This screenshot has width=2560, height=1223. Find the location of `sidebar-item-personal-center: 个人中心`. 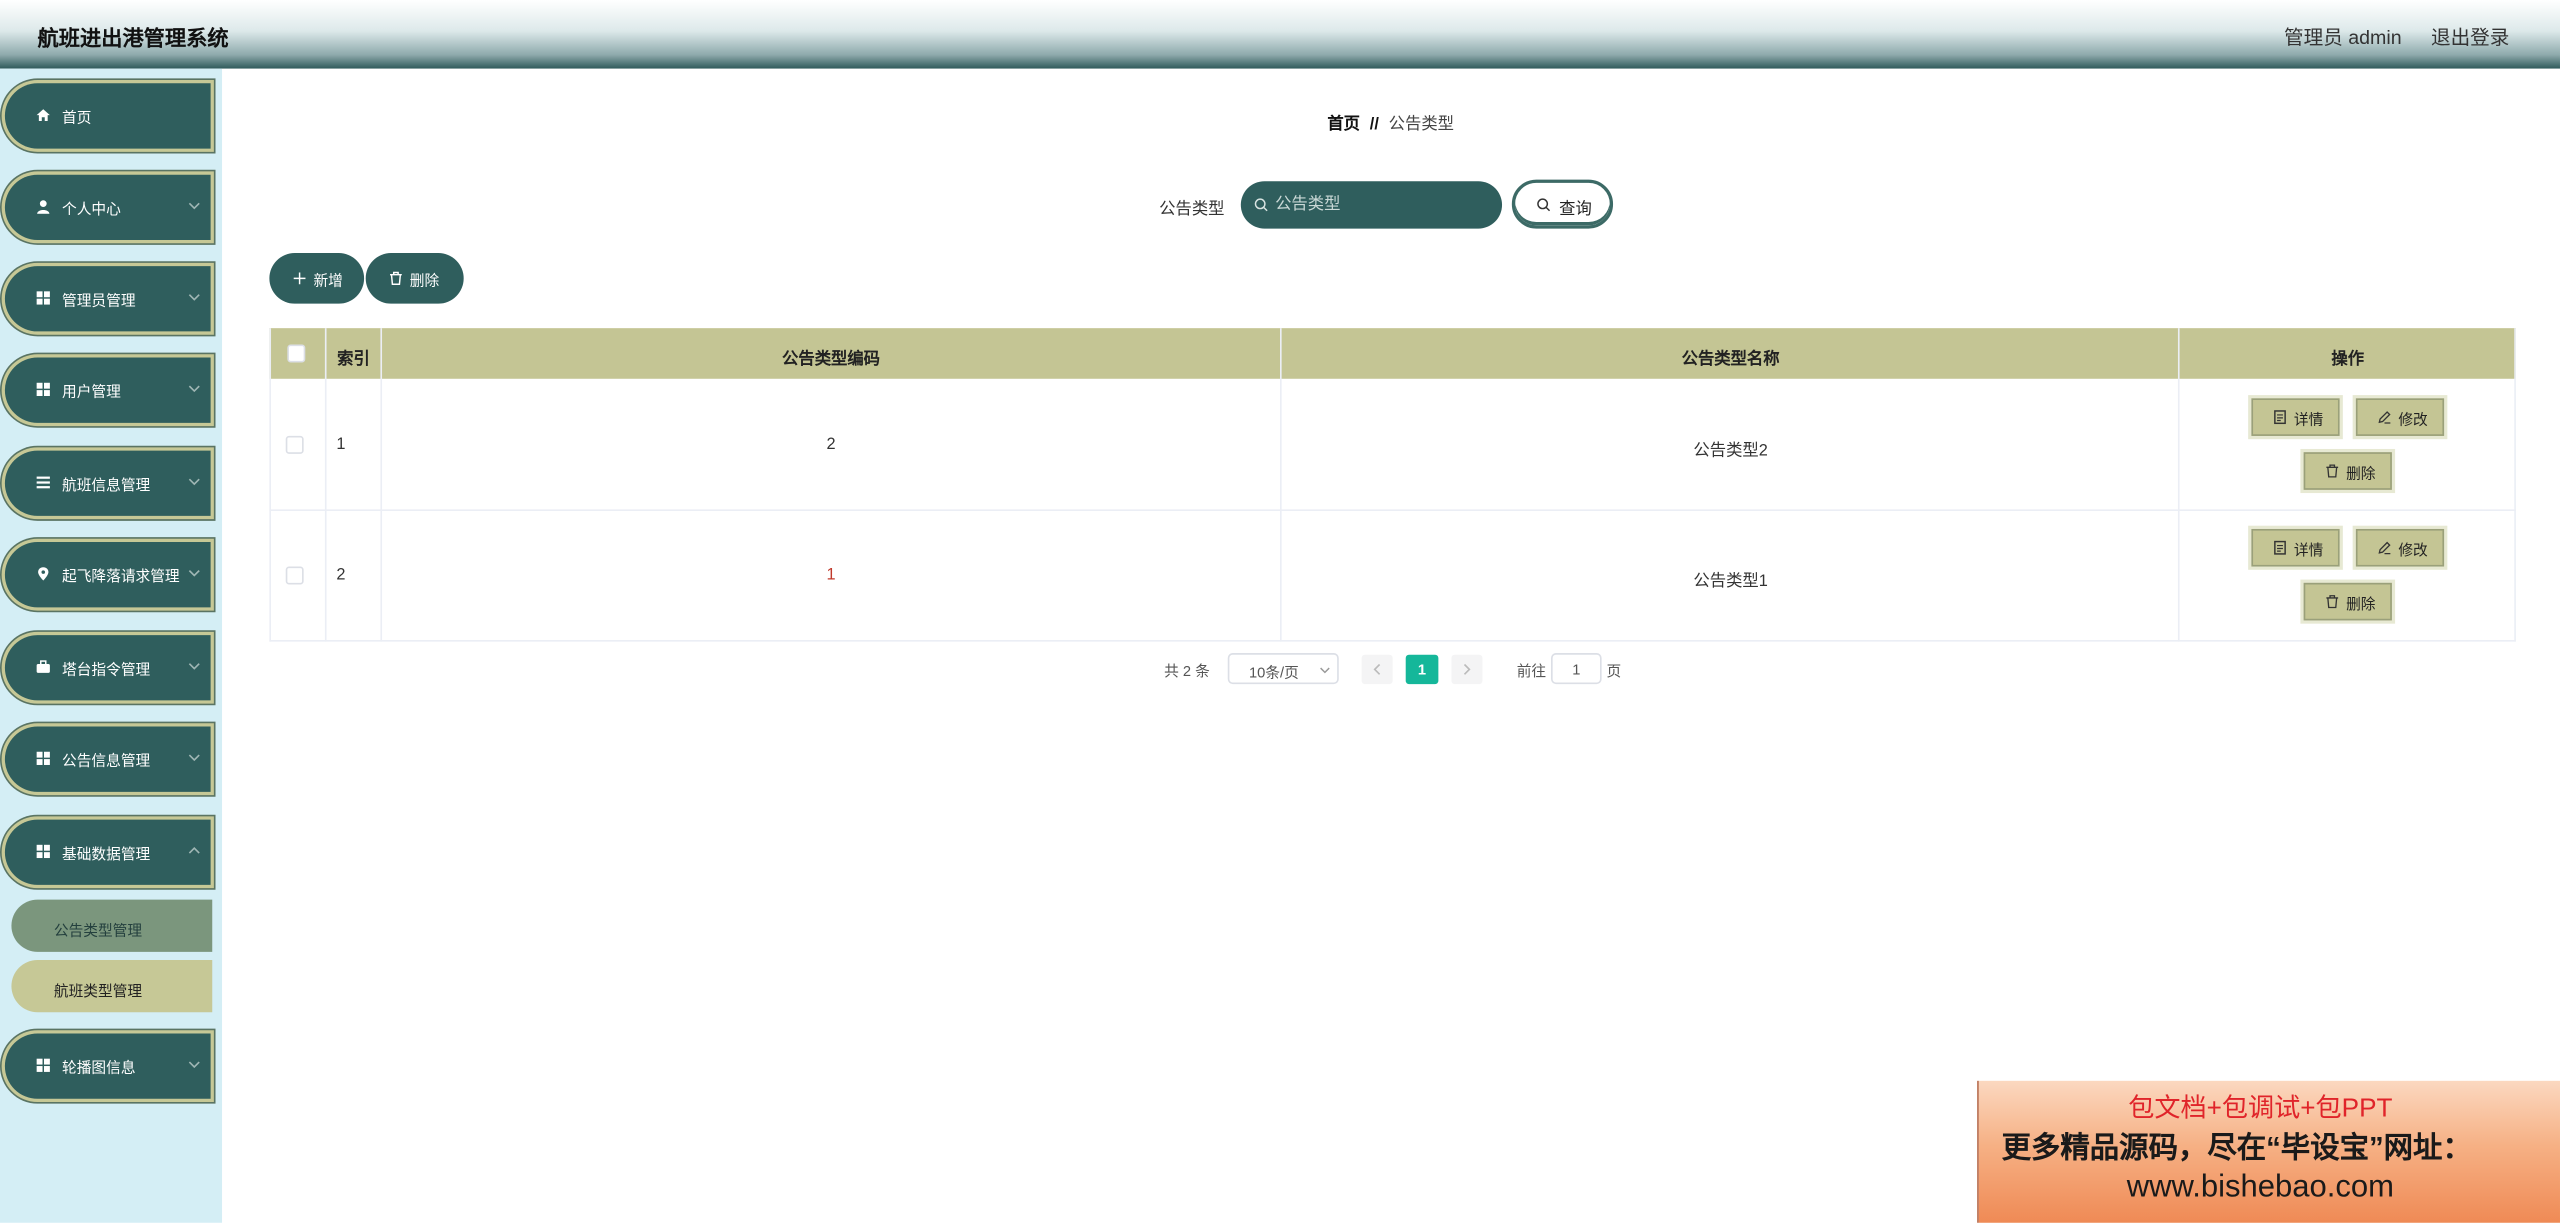

sidebar-item-personal-center: 个人中心 is located at coordinates (107, 207).